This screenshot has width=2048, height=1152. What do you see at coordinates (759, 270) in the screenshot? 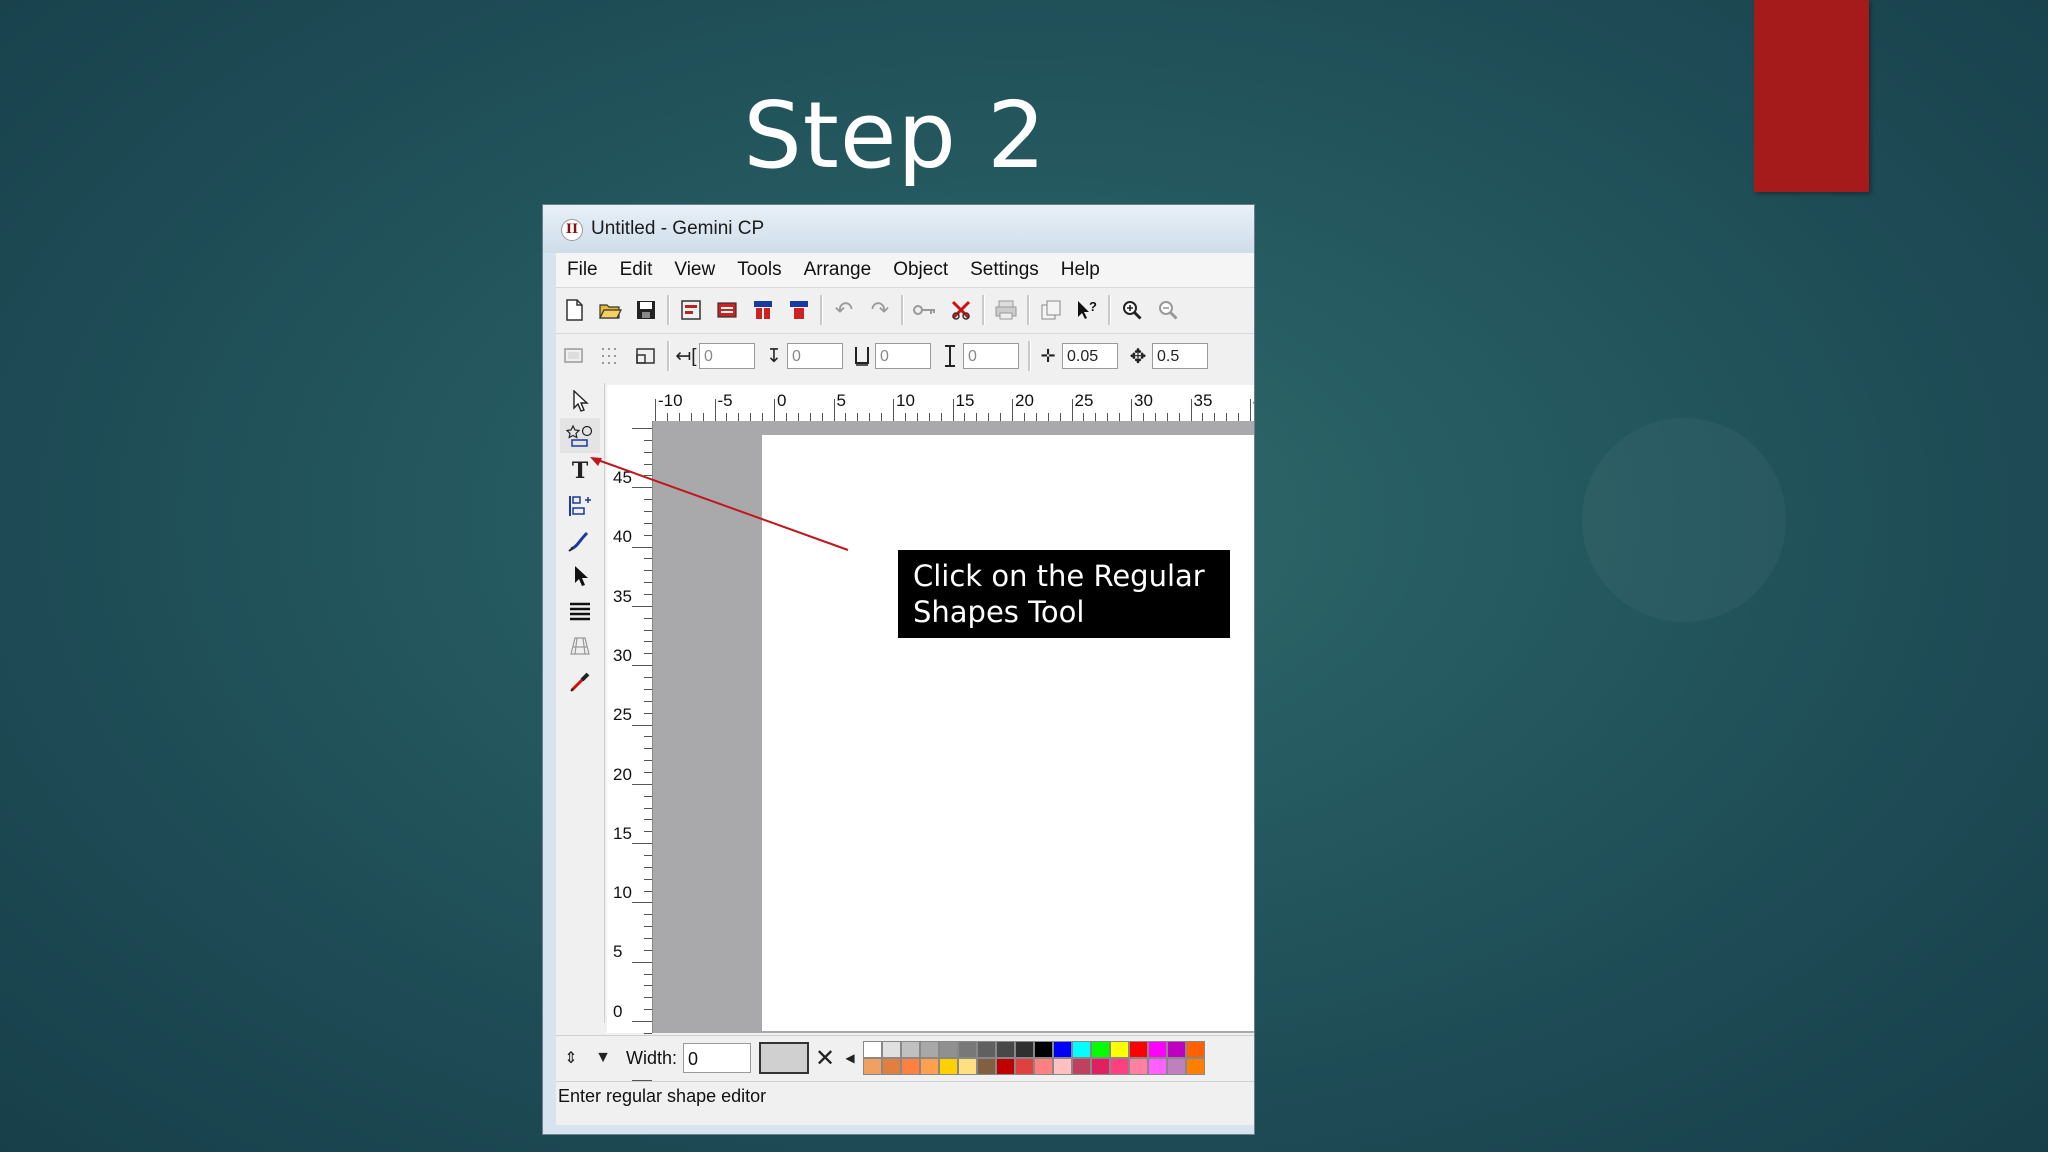
I see `menu-tools: Tools` at bounding box center [759, 270].